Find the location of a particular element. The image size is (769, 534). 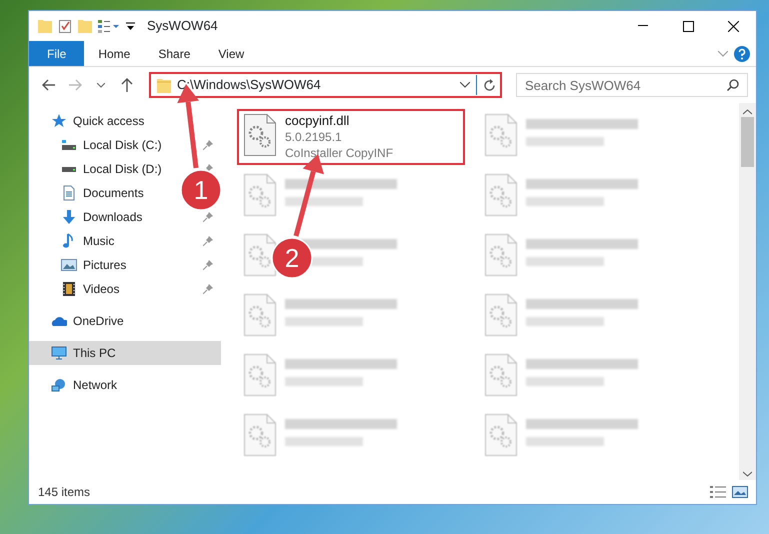

properties-icon is located at coordinates (65, 26).